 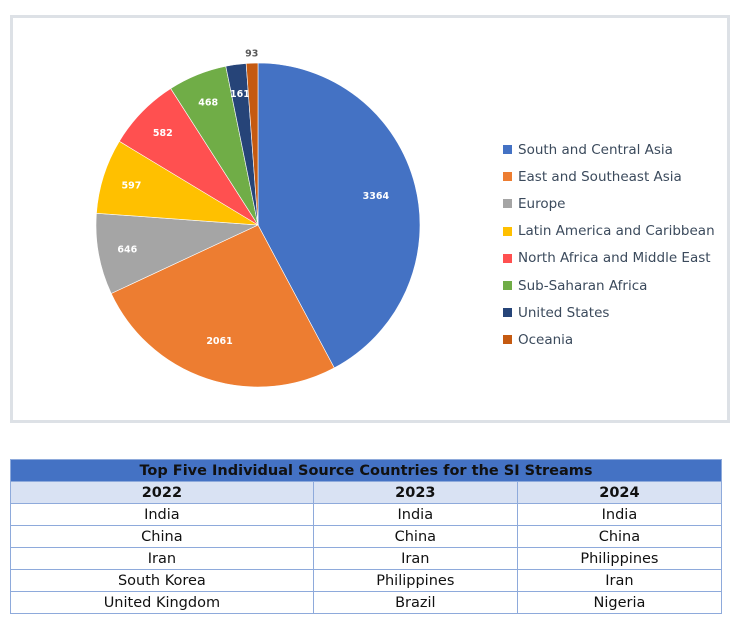 I want to click on slice-value-label: 646, so click(x=127, y=250).